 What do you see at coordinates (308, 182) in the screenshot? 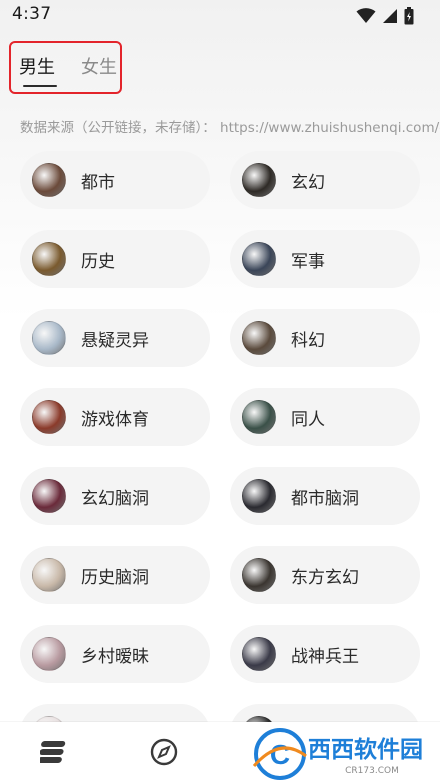
I see `category-label: 玄幻` at bounding box center [308, 182].